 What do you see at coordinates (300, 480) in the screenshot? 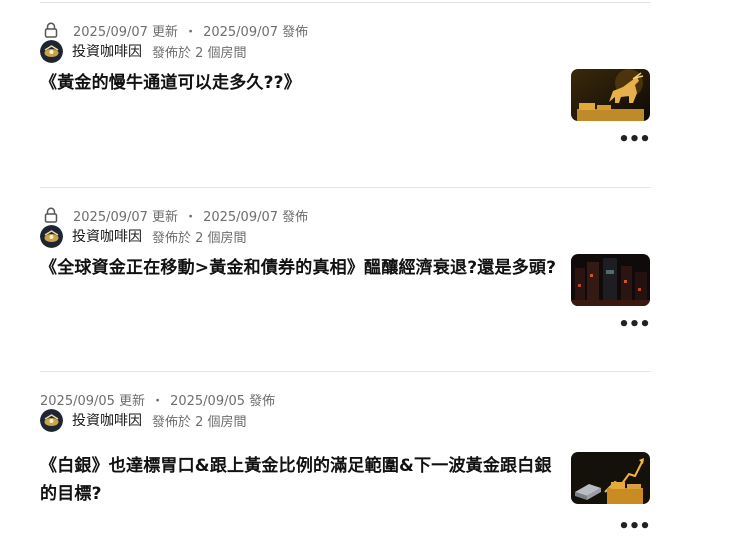
I see `post-title: 《白銀》也達標胃口&跟上黃金比例的滿足範圍&下一波黃金跟白銀的目標?` at bounding box center [300, 480].